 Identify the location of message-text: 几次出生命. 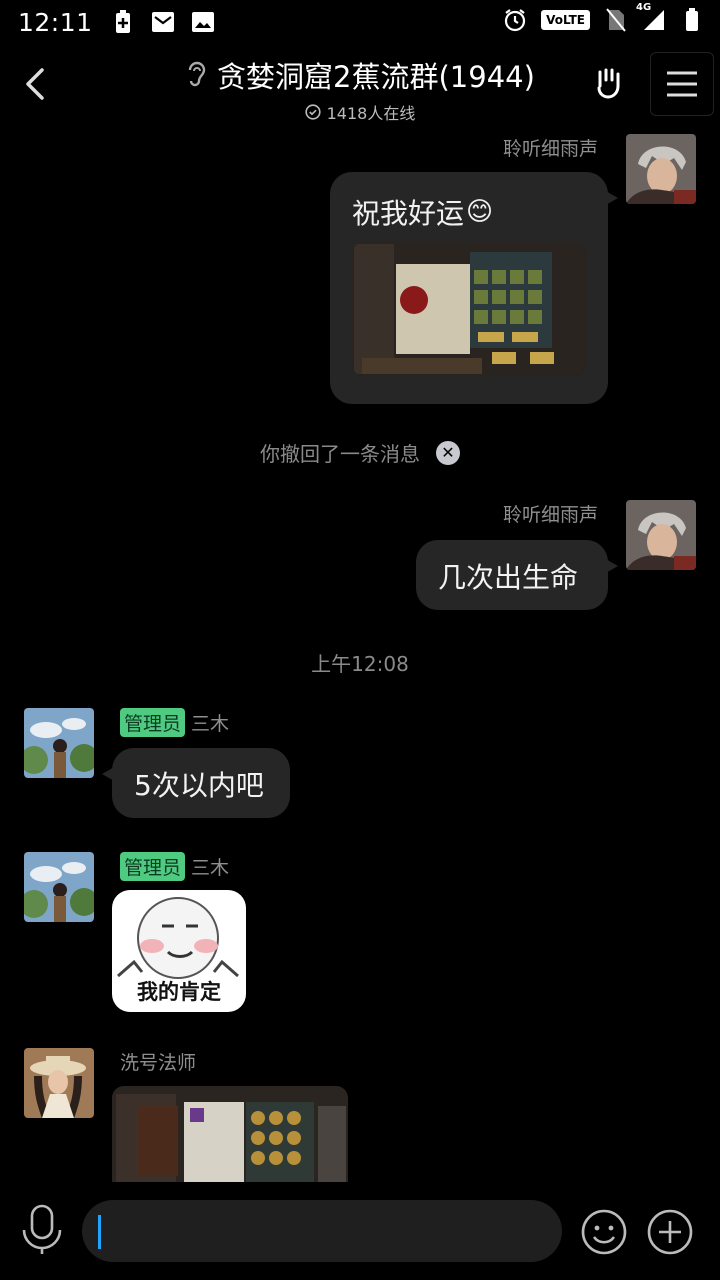
(508, 577).